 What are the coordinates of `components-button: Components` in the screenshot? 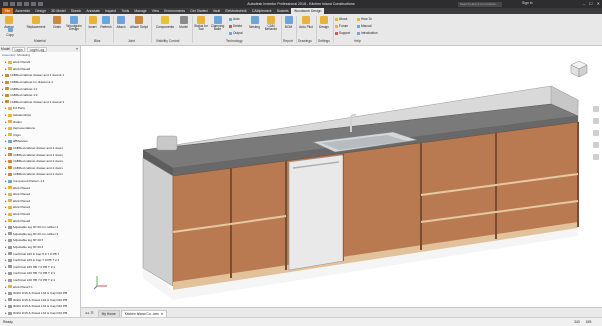 It's located at (165, 22).